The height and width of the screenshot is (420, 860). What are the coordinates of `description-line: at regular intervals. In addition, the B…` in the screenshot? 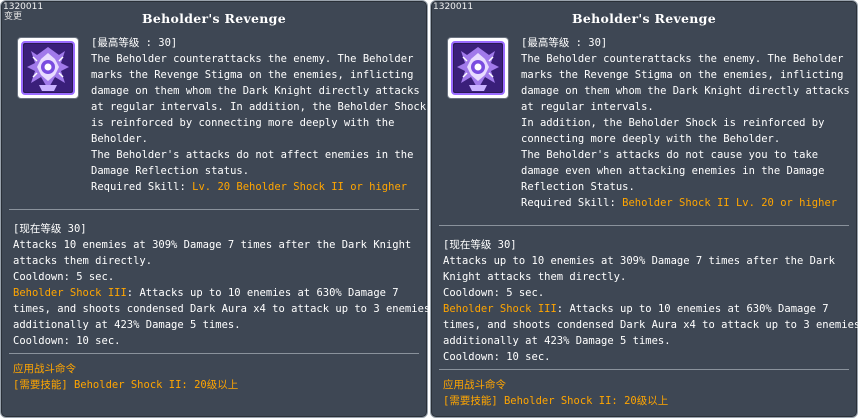 It's located at (259, 107).